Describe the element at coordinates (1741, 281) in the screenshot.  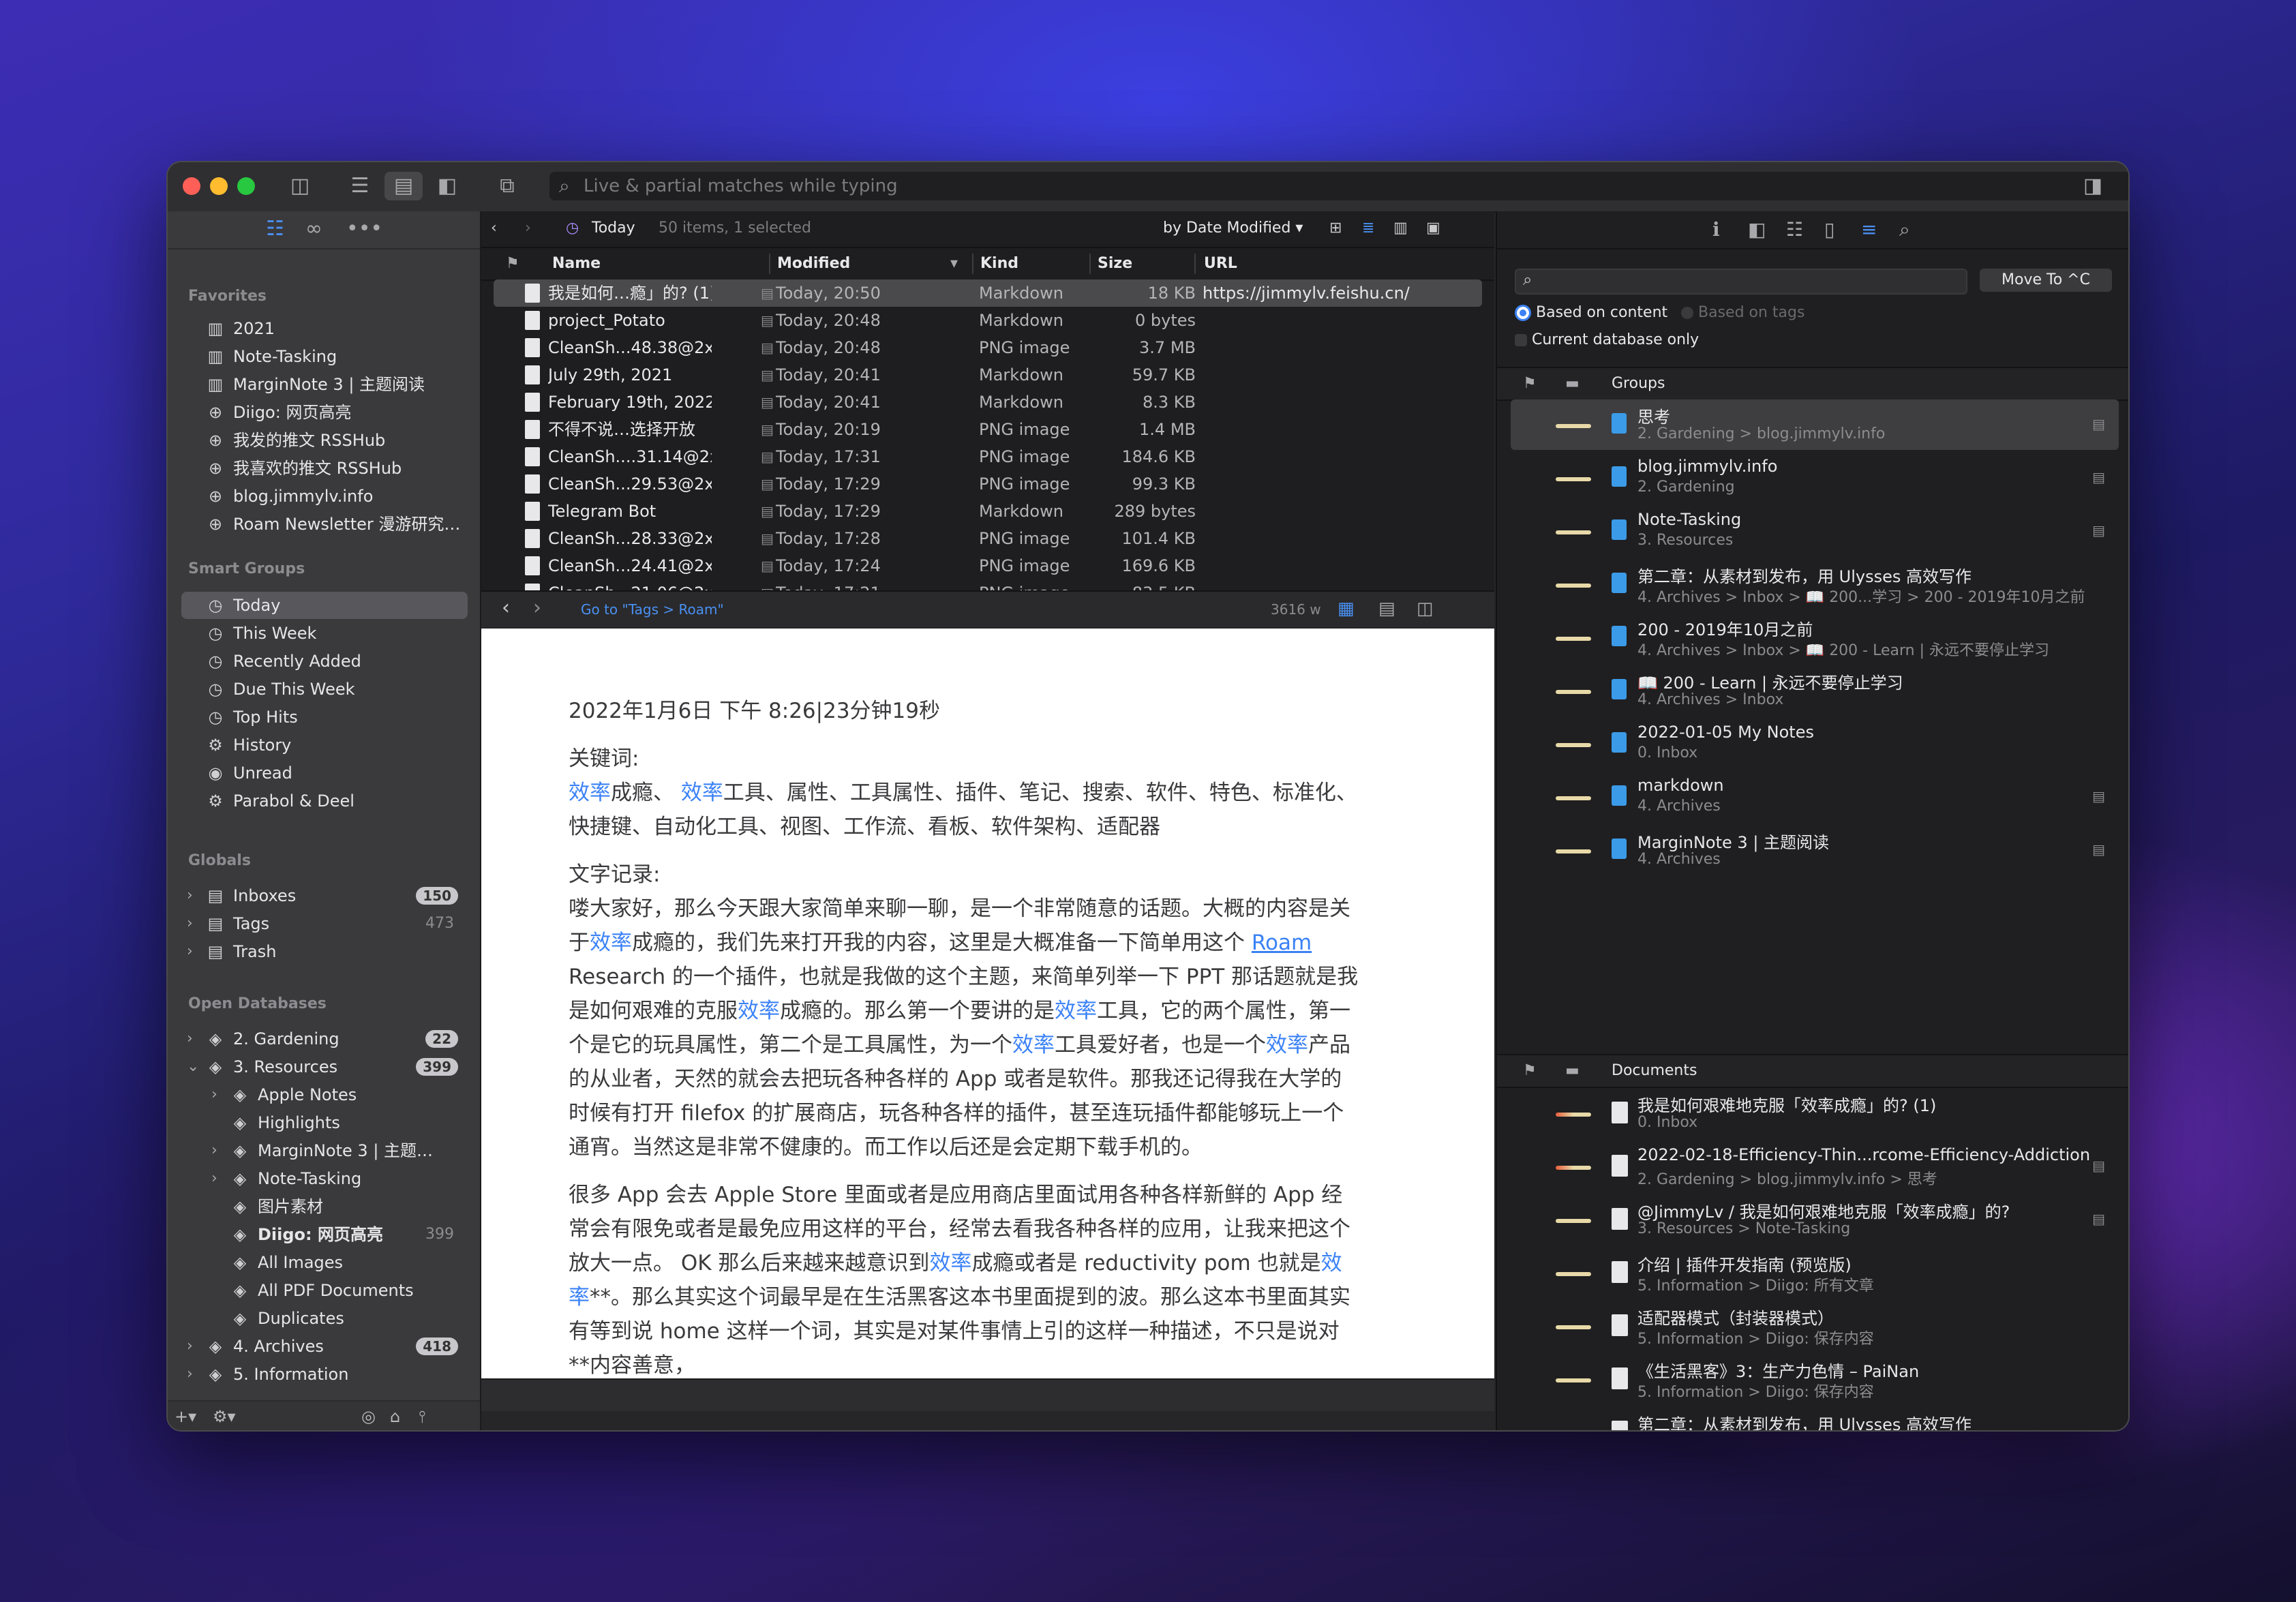
I see `inspector-search-input: ⌕` at that location.